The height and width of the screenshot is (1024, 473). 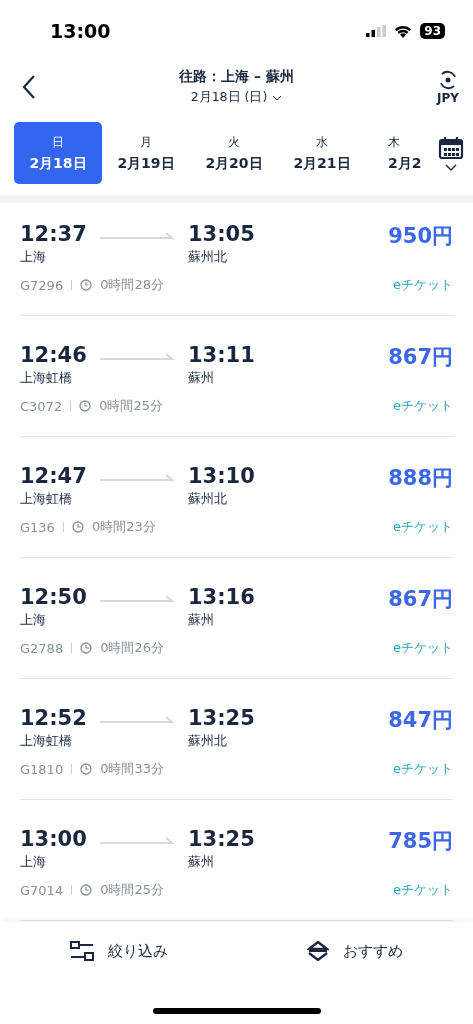 What do you see at coordinates (132, 648) in the screenshot?
I see `travel-duration: 0時間26分` at bounding box center [132, 648].